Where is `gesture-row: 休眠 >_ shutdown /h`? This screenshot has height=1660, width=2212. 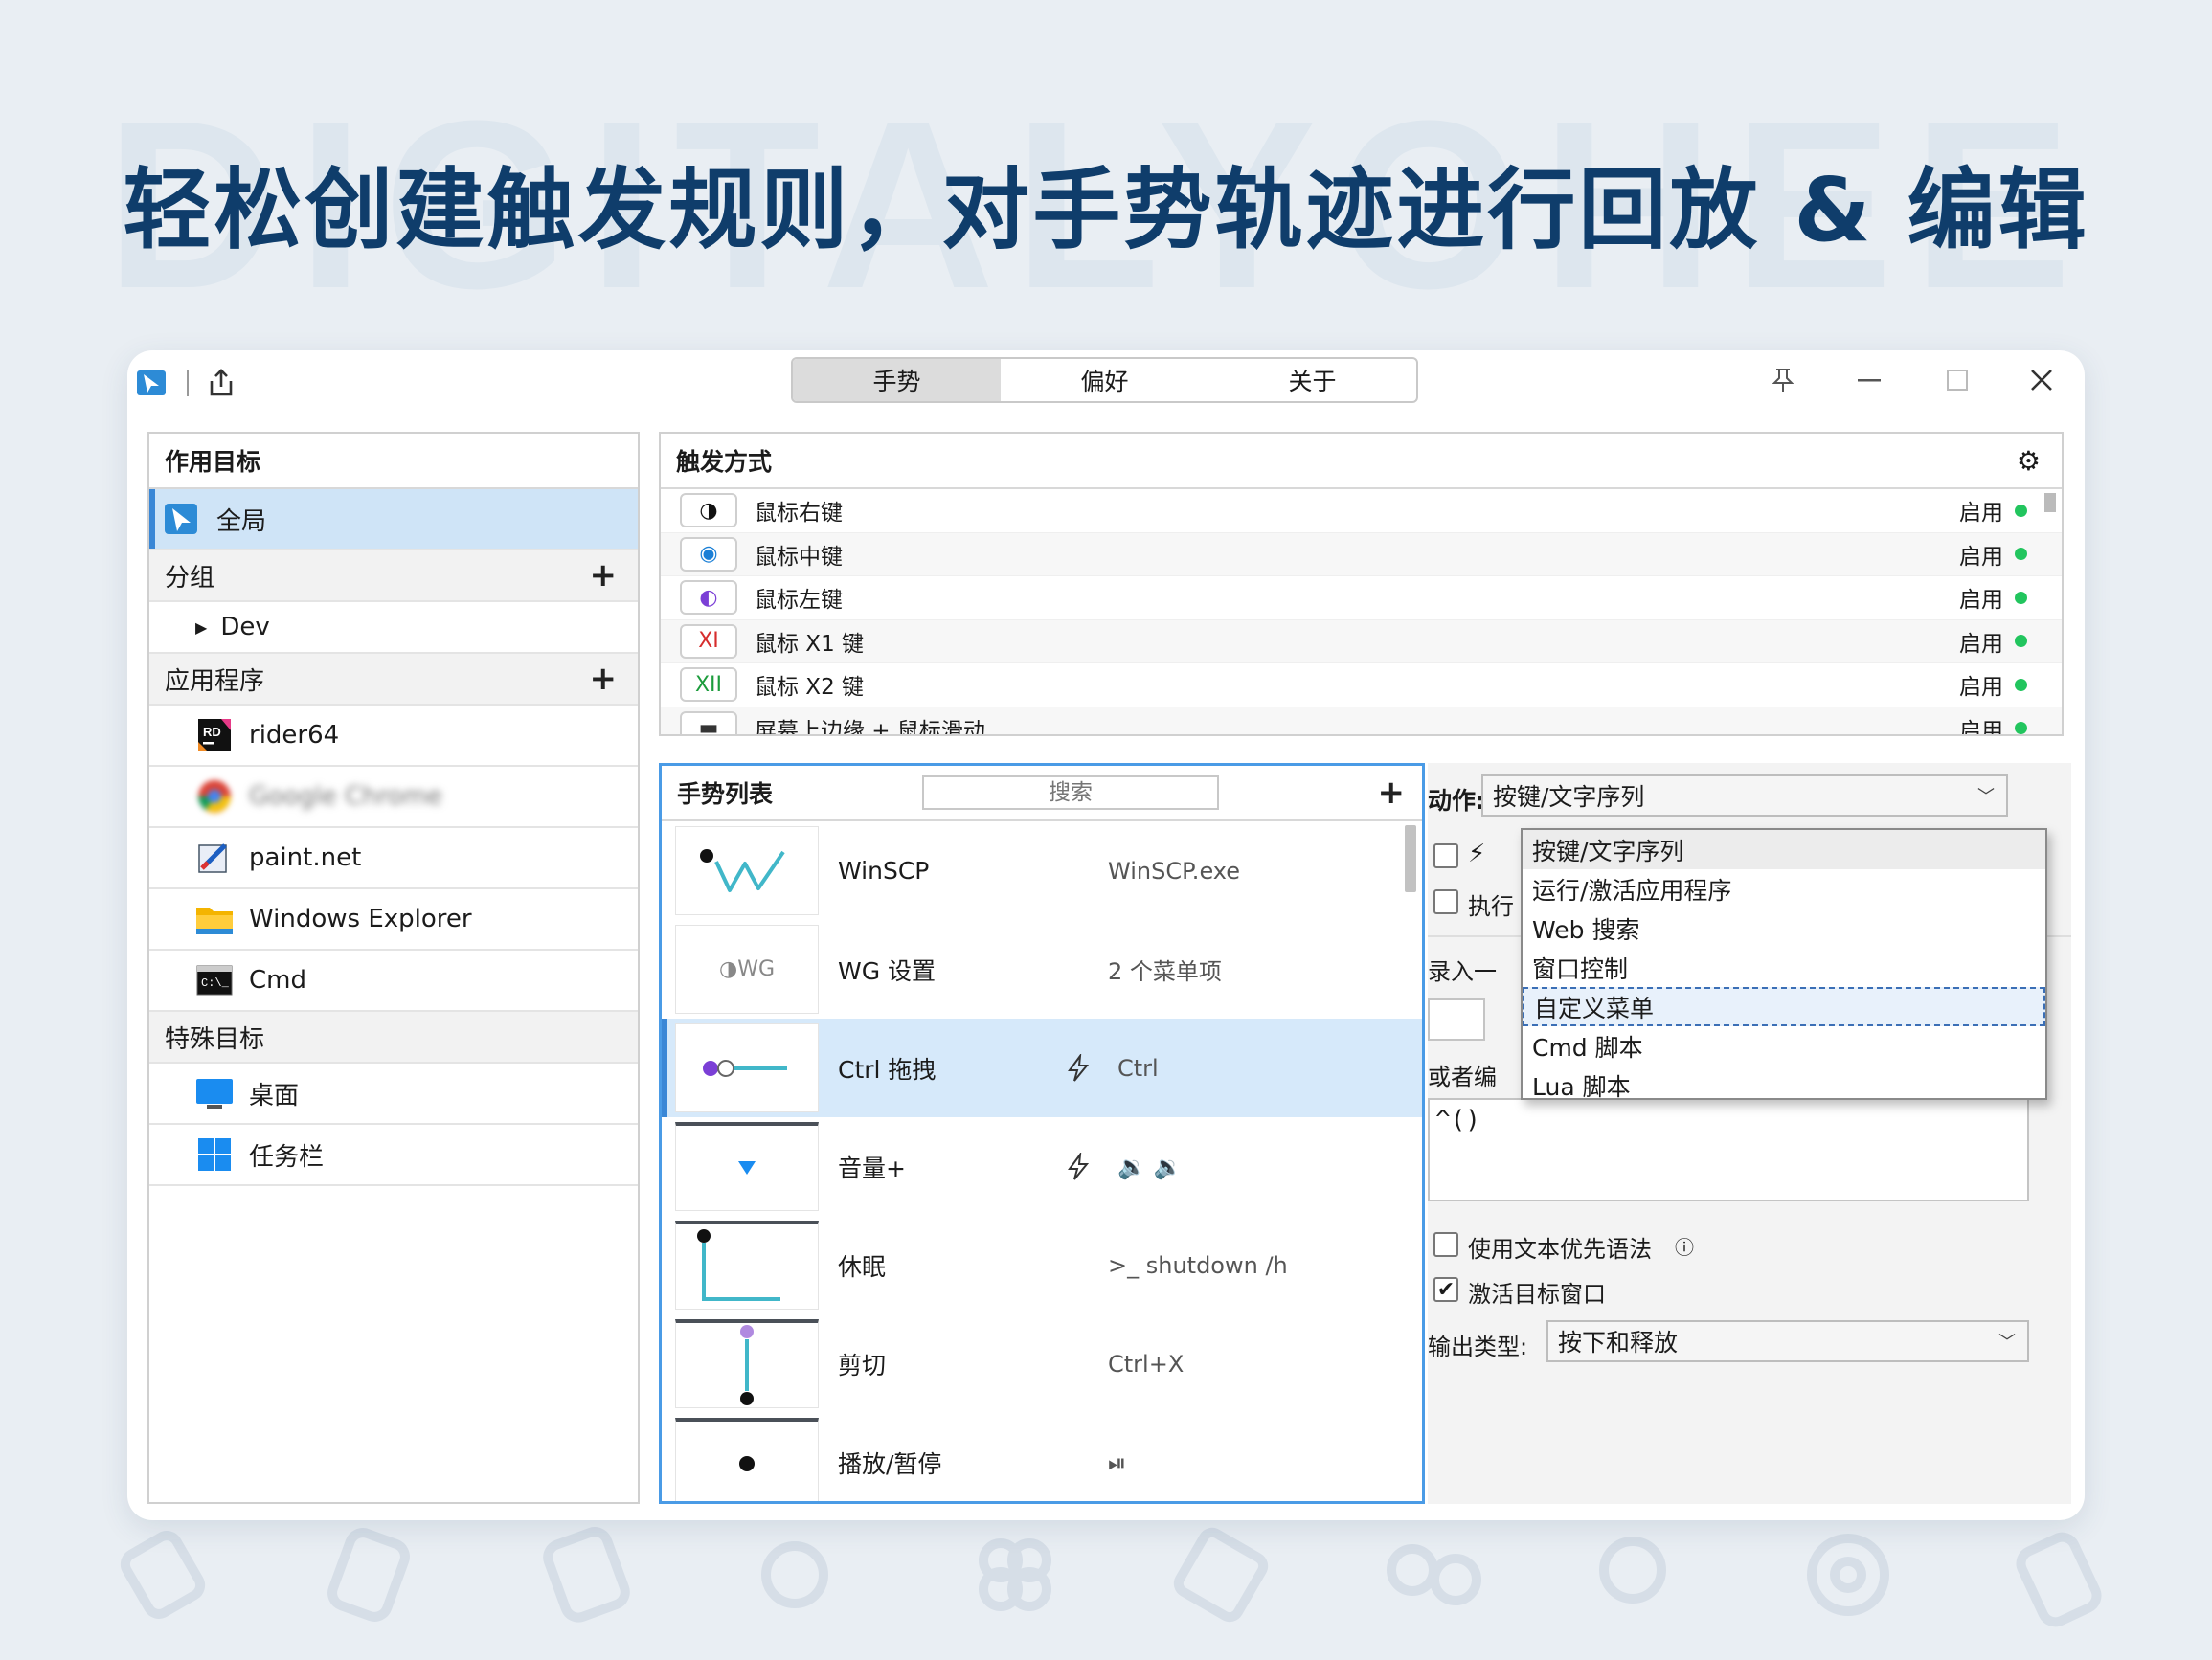 gesture-row: 休眠 >_ shutdown /h is located at coordinates (1042, 1265).